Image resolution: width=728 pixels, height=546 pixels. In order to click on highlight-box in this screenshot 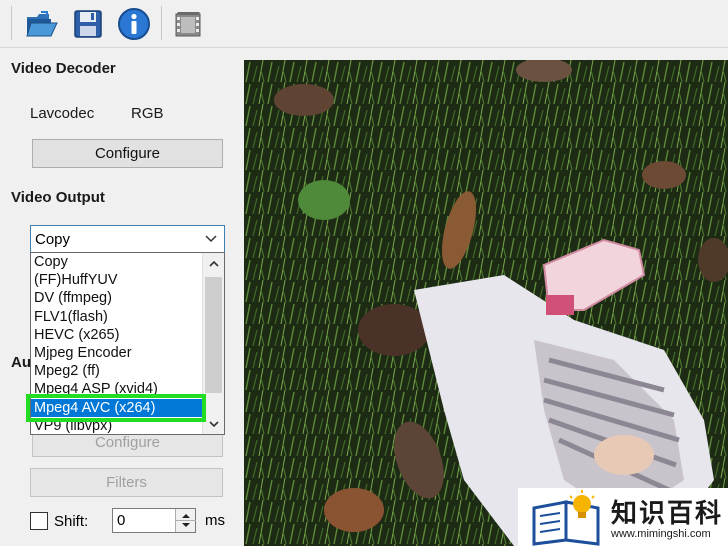, I will do `click(116, 408)`.